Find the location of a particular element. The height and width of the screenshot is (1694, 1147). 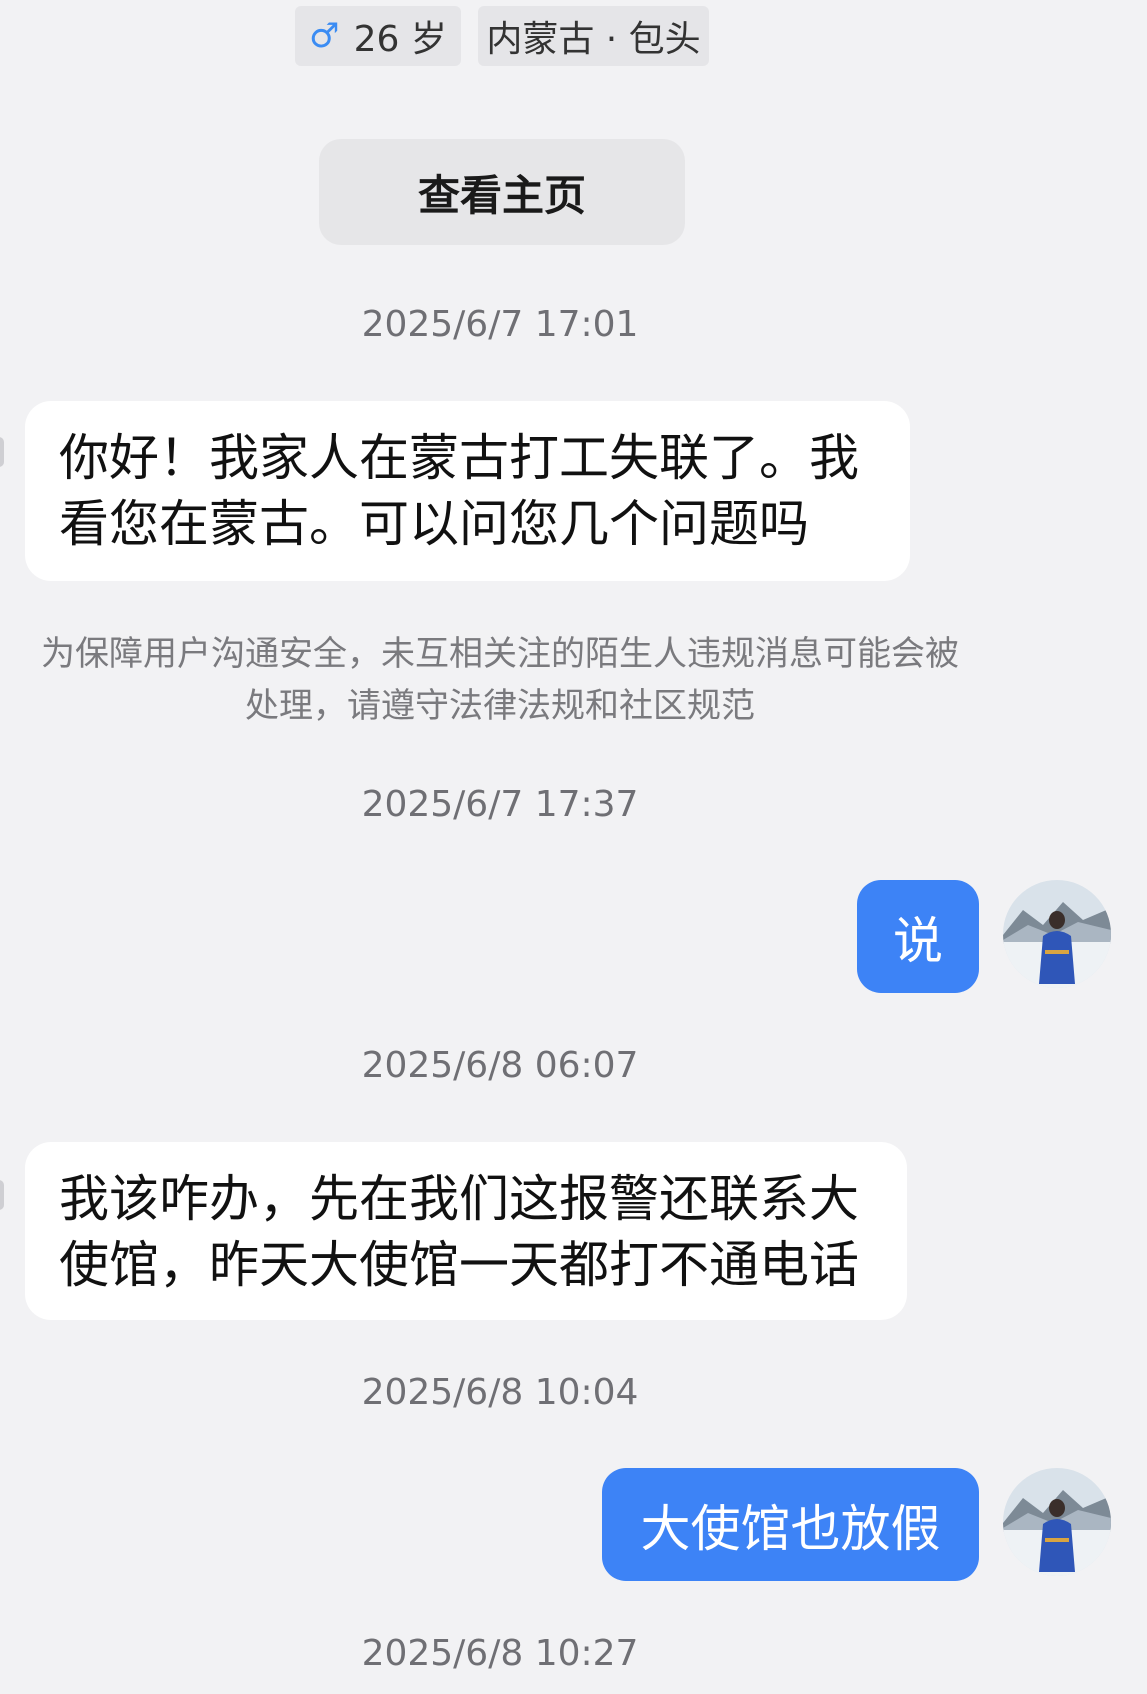

message-line: 我该咋办，先在我们这报警还联系大 is located at coordinates (459, 1199).